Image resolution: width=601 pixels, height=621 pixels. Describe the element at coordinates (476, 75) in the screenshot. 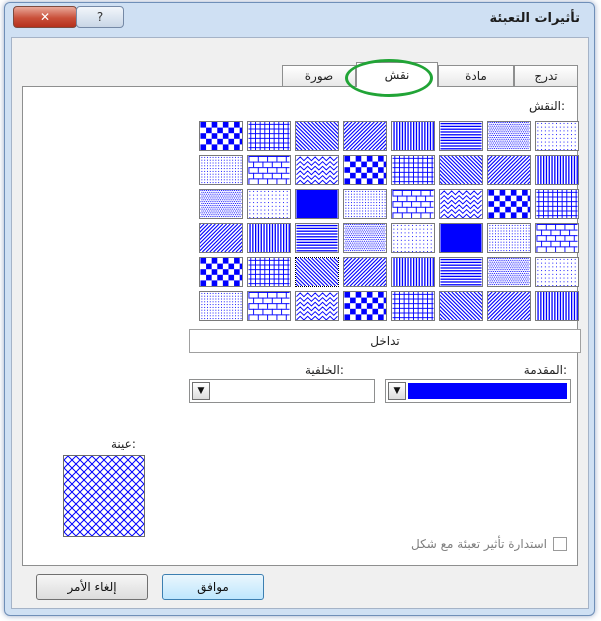

I see `tab-texture: مادة` at that location.